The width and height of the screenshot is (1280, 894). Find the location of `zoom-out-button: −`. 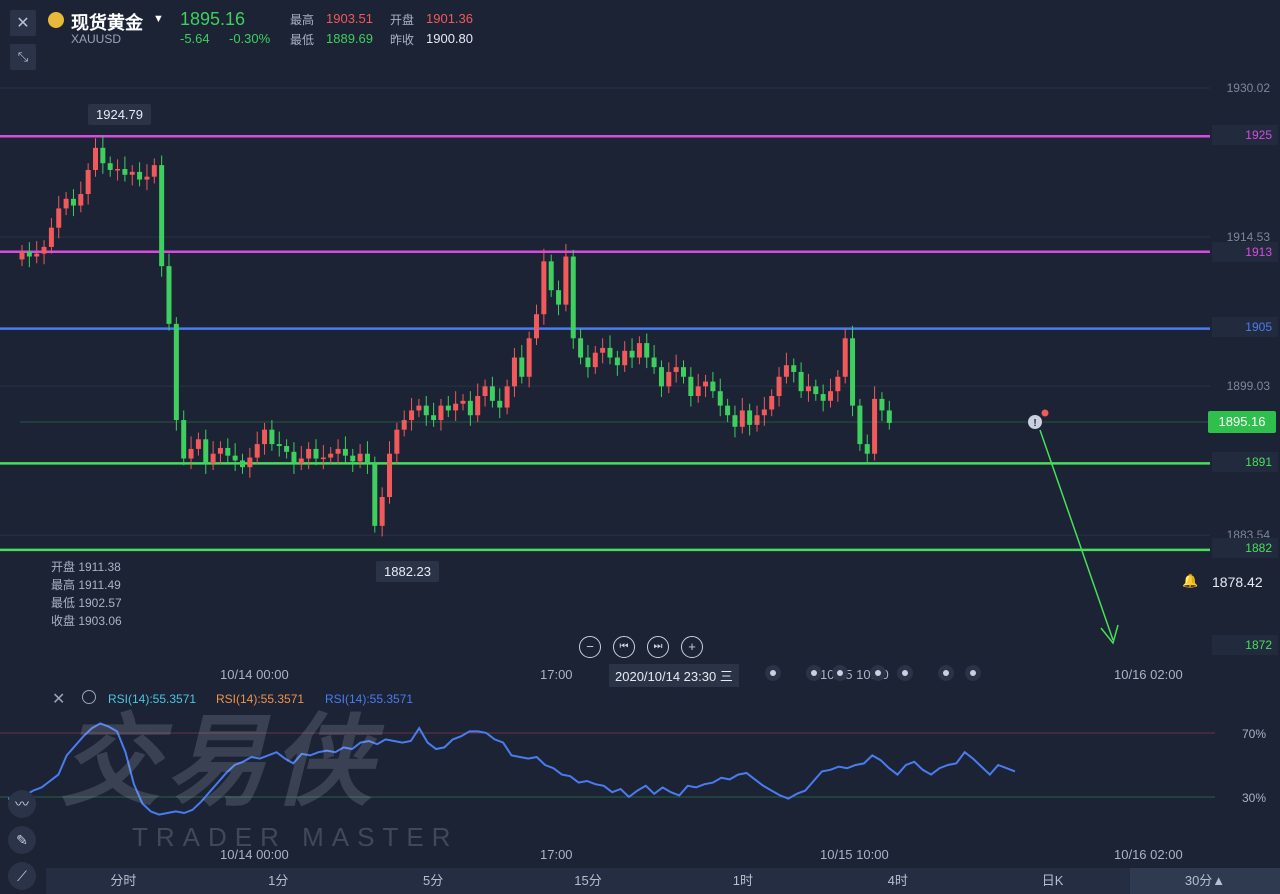

zoom-out-button: − is located at coordinates (590, 647).